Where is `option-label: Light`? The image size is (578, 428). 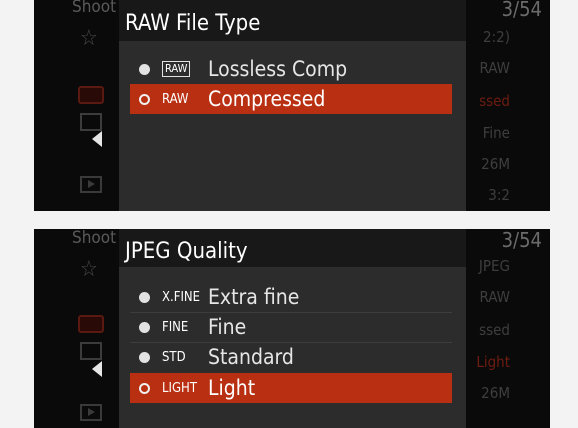
option-label: Light is located at coordinates (232, 388).